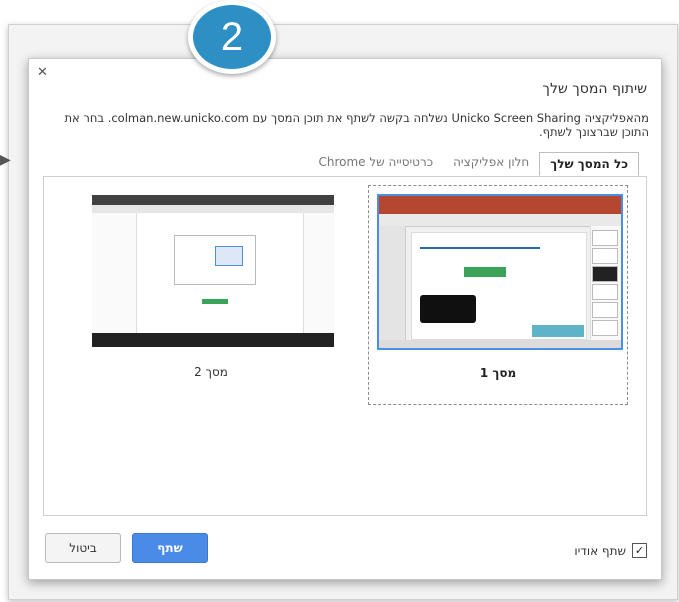 The image size is (679, 602). I want to click on share-audio-option: ✓ שתף אודיו, so click(610, 550).